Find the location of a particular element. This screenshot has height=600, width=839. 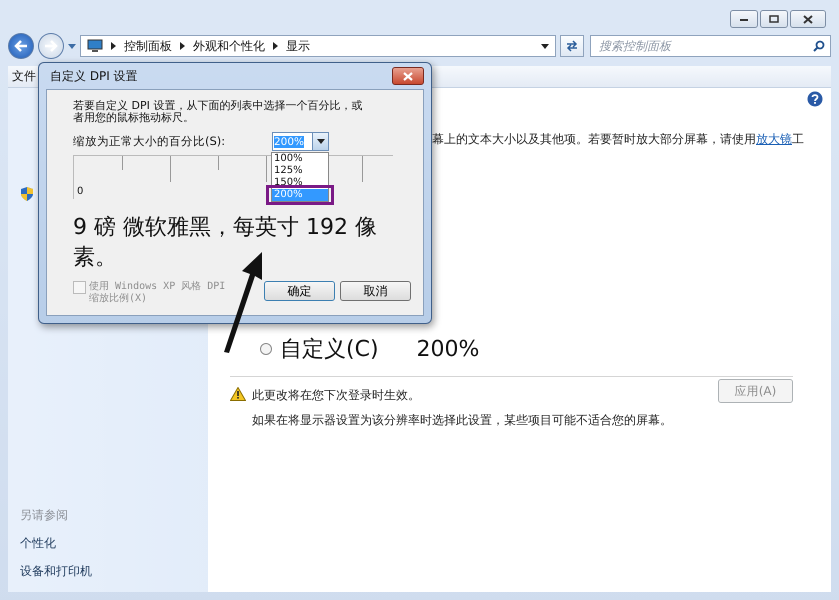

search-field: 搜索控制面板 is located at coordinates (710, 46).